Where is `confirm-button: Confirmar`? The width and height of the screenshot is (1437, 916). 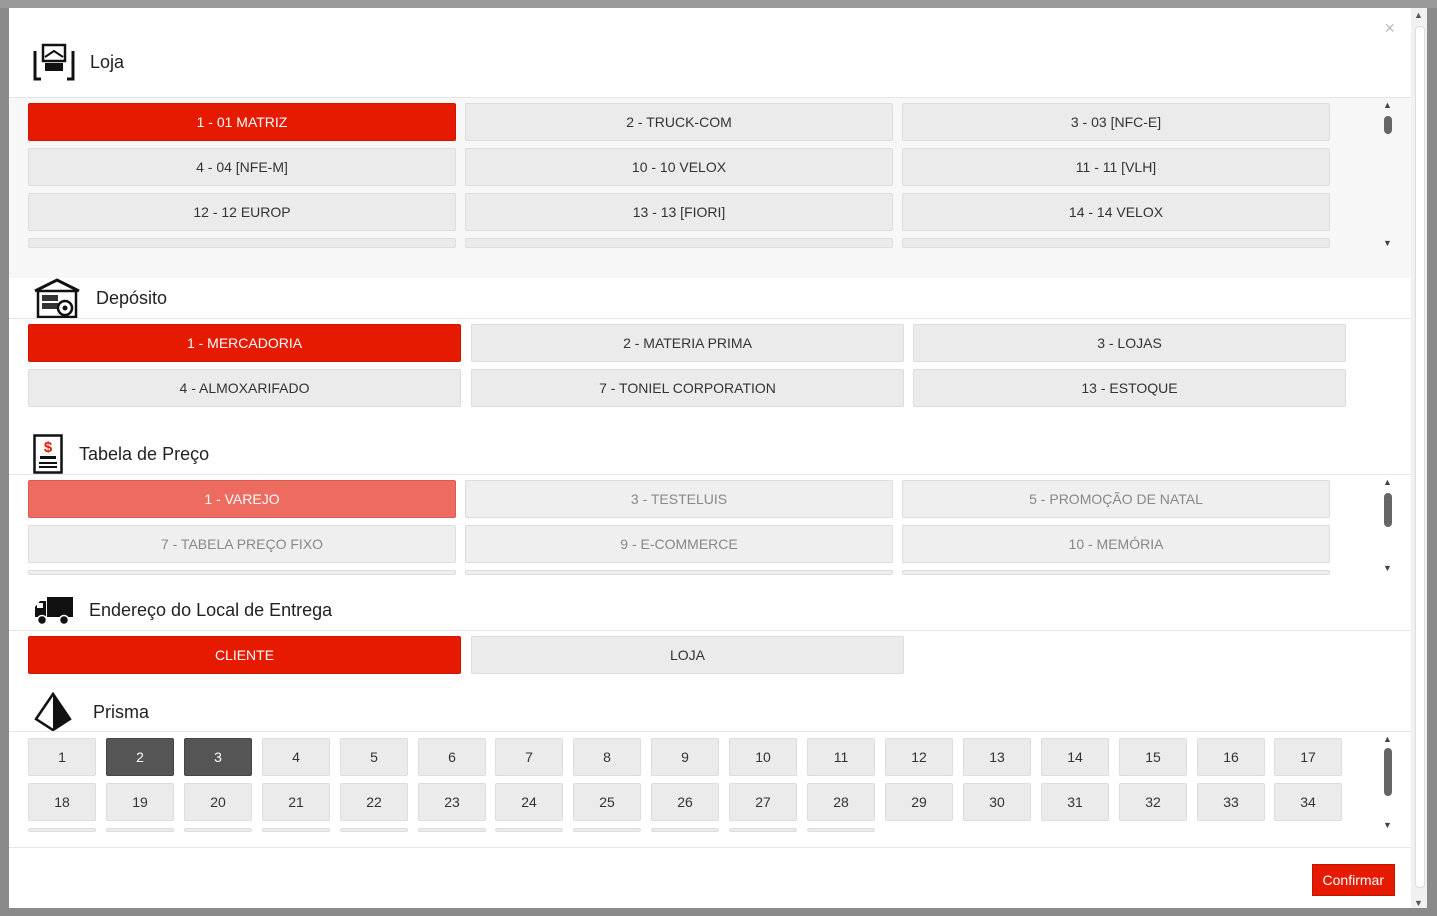 confirm-button: Confirmar is located at coordinates (1353, 880).